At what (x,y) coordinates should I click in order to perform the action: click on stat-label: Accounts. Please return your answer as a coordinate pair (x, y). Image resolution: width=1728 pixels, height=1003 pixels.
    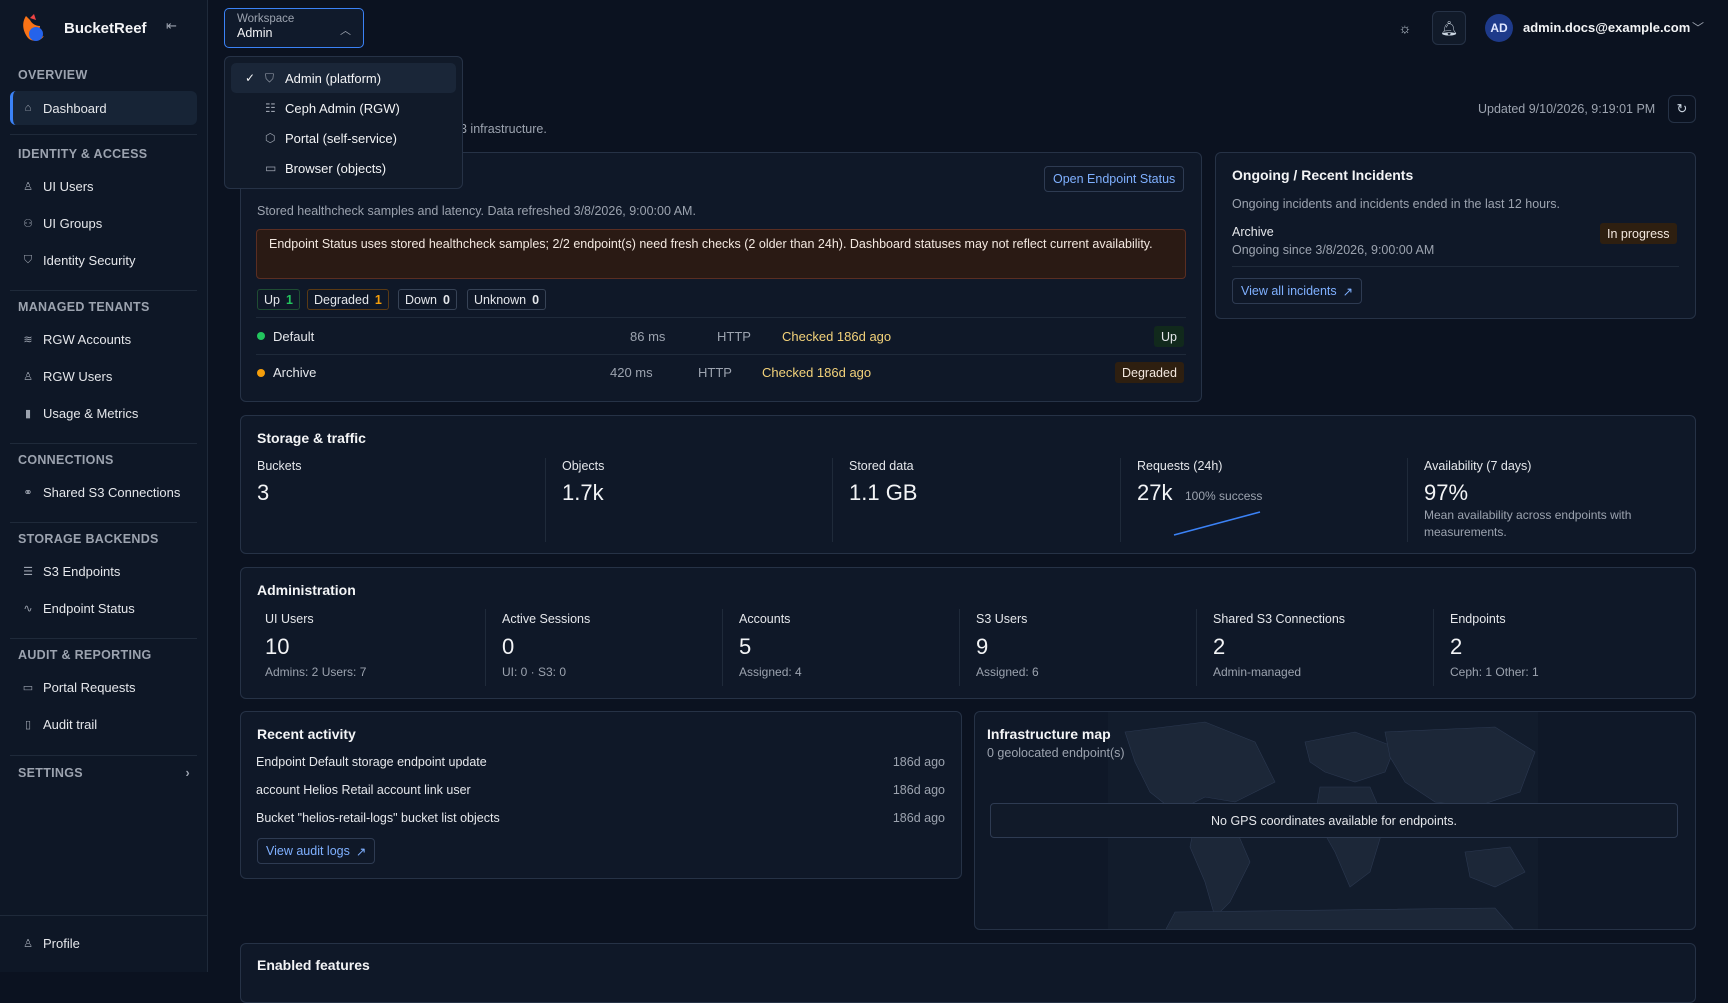
    Looking at the image, I should click on (765, 619).